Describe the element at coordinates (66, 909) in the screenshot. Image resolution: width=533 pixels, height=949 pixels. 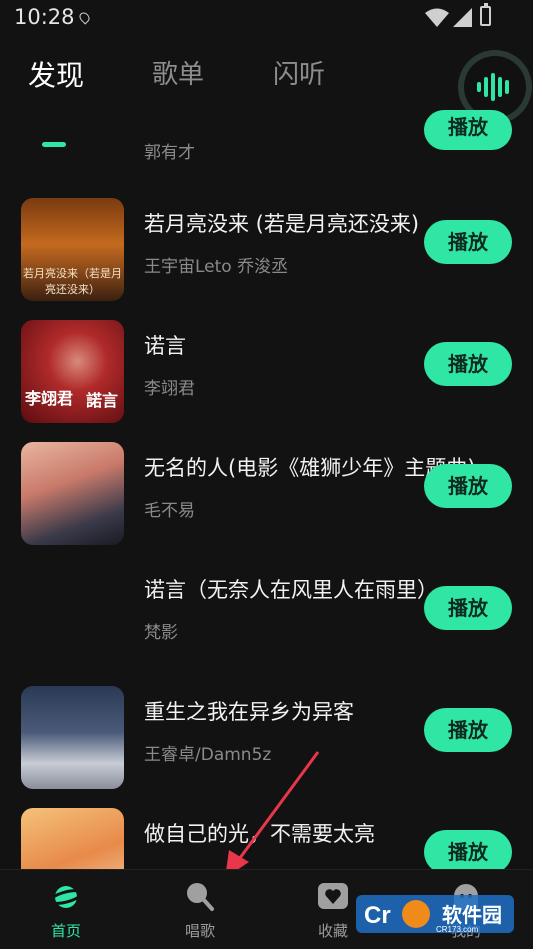
I see `nav-home: 首页` at that location.